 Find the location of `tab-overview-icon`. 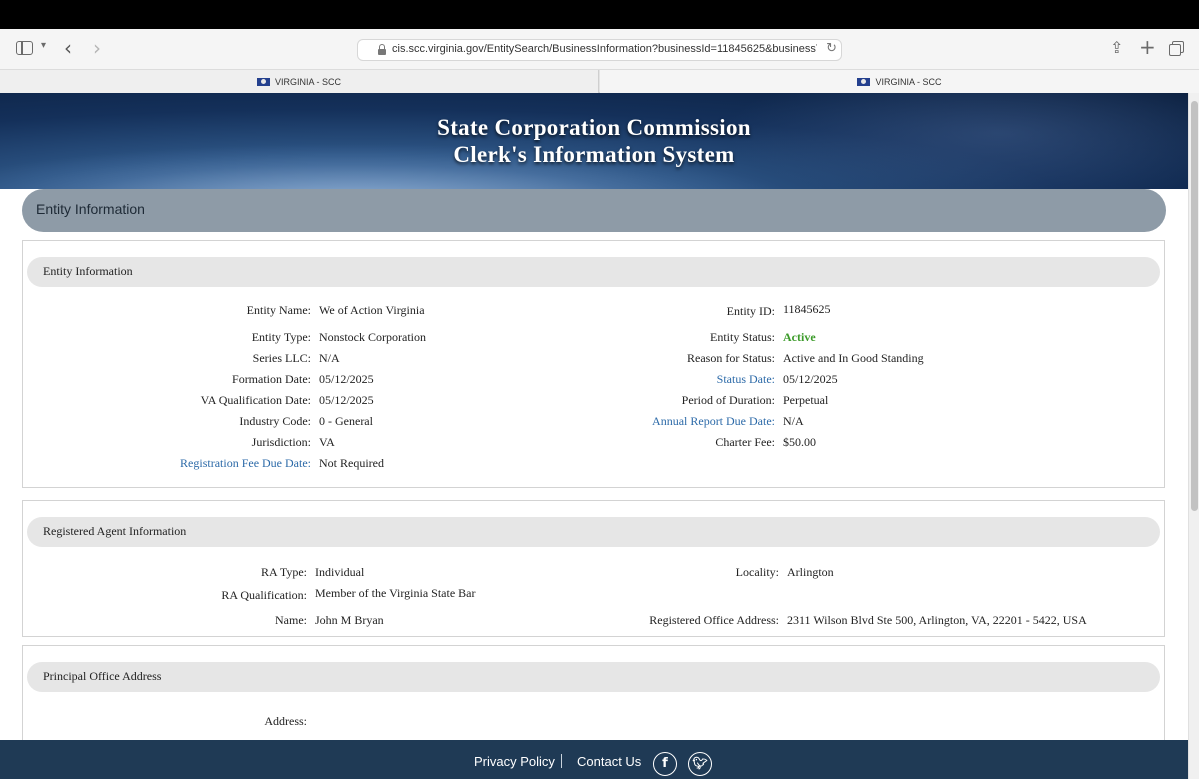

tab-overview-icon is located at coordinates (1176, 48).